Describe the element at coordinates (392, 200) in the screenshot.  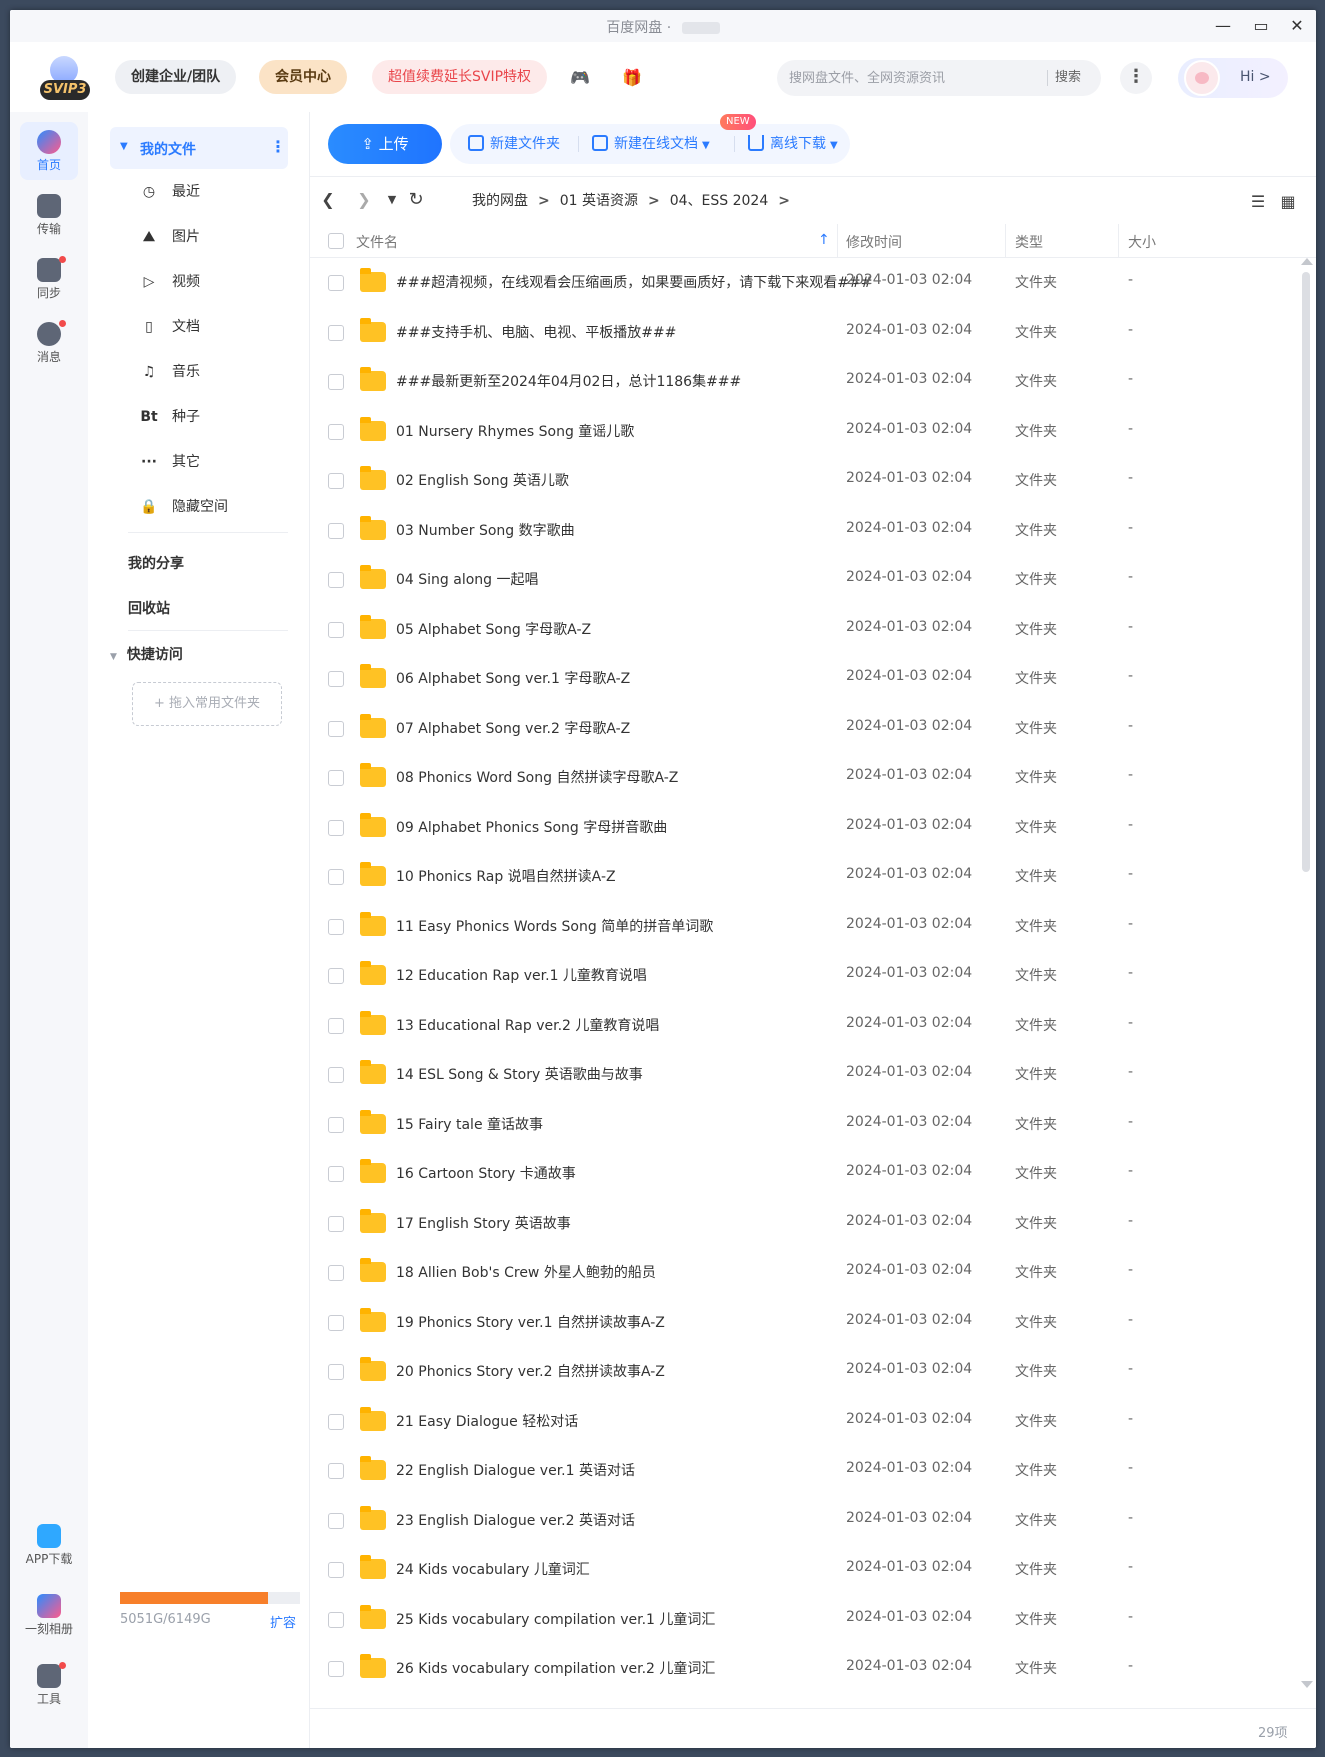
I see `history-dropdown-icon: ▼` at that location.